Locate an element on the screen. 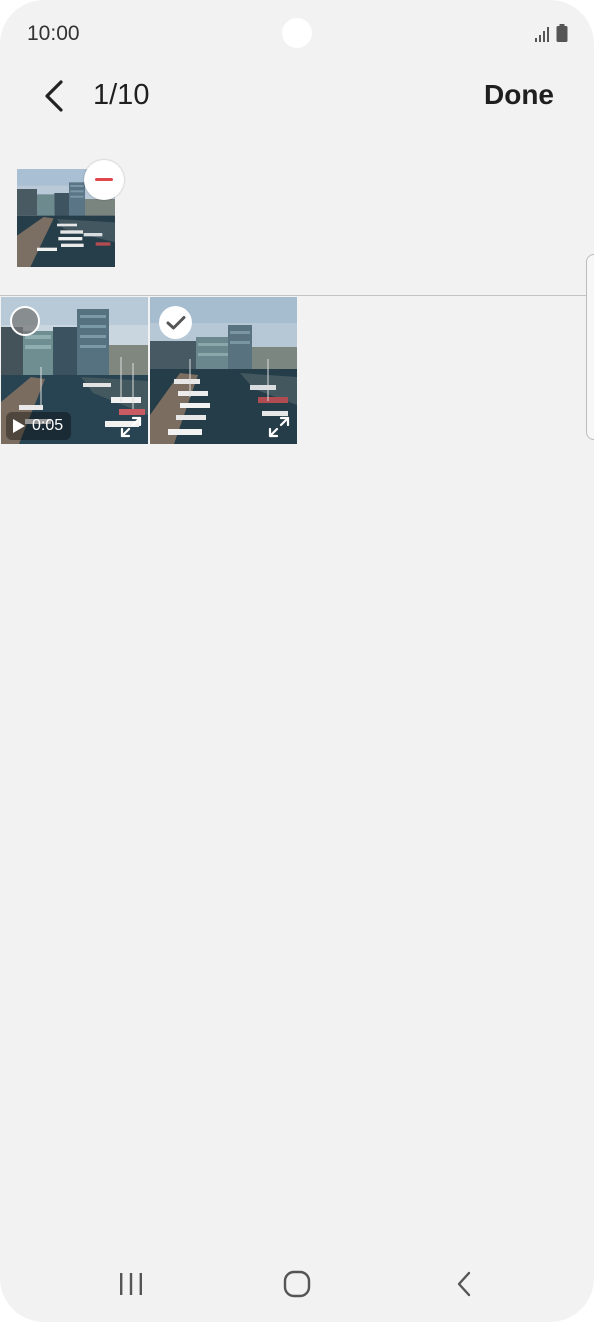 This screenshot has width=594, height=1322. status-icons is located at coordinates (551, 33).